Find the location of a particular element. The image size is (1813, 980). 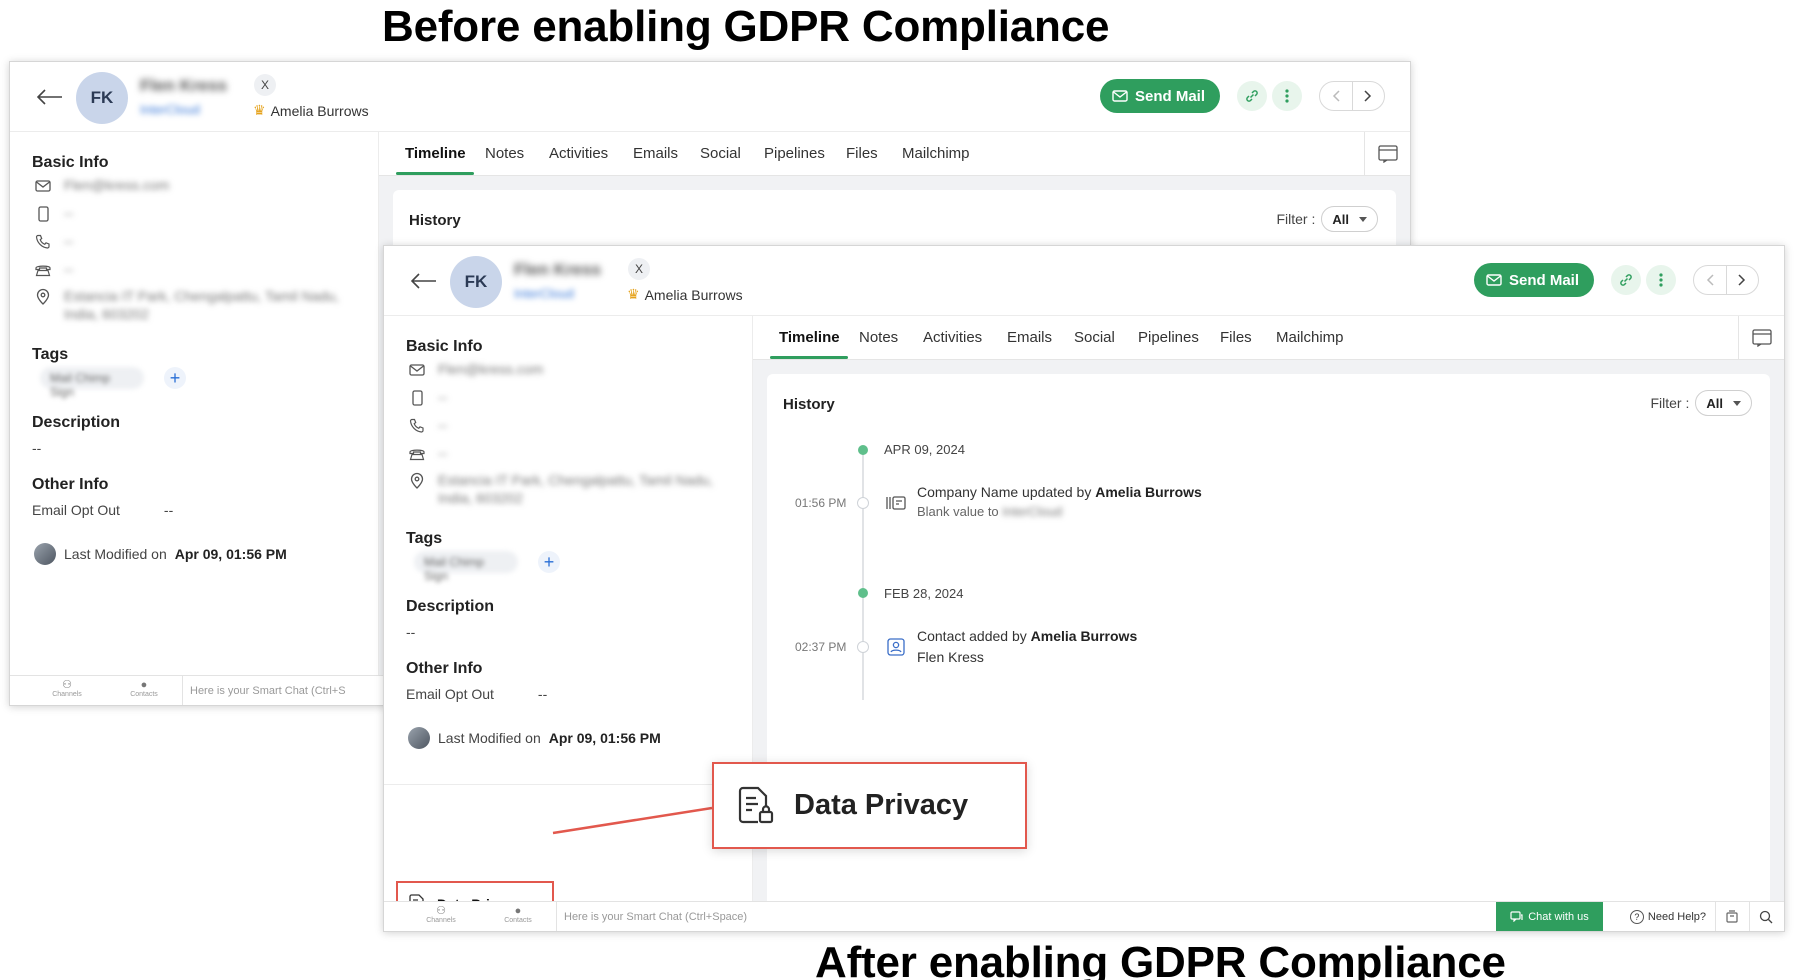

filter-label: Filter : is located at coordinates (1296, 219).